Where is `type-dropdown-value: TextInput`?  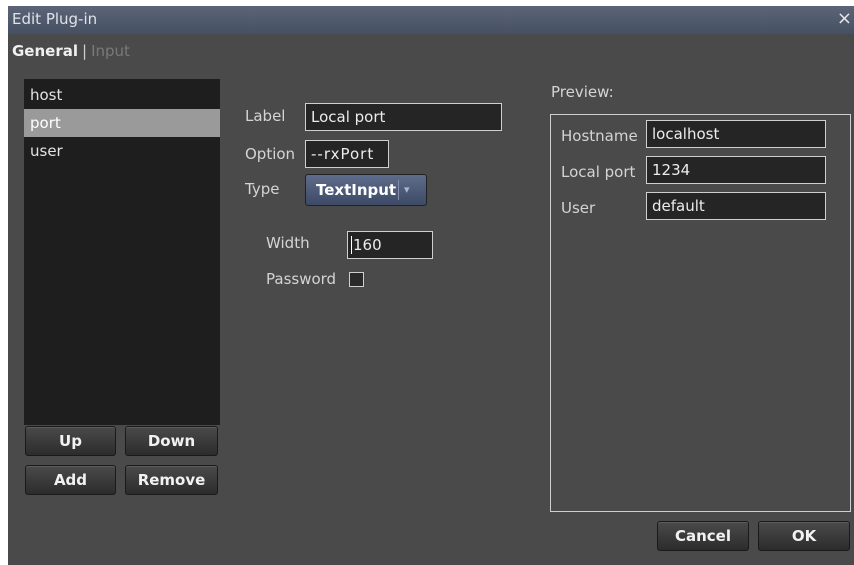 type-dropdown-value: TextInput is located at coordinates (356, 190).